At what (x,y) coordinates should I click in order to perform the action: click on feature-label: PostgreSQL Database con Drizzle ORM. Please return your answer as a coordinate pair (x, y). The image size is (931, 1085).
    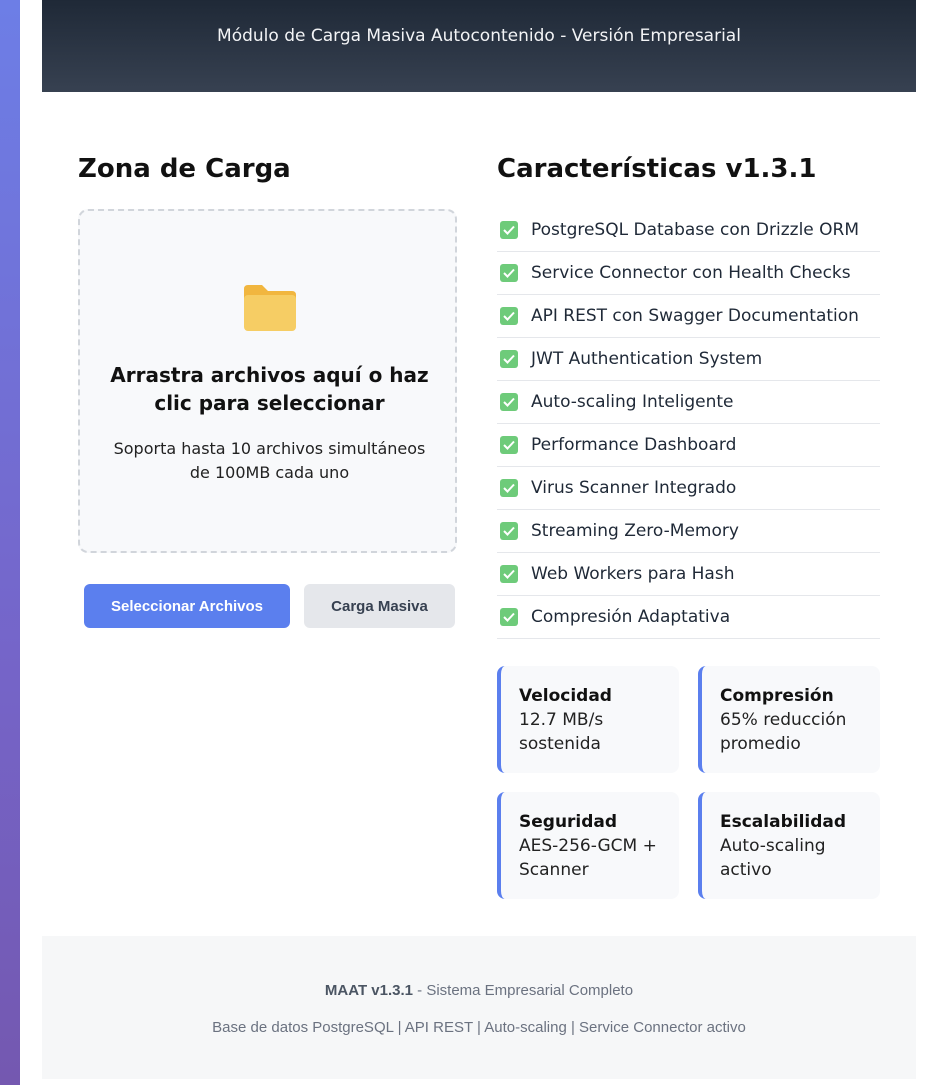
    Looking at the image, I should click on (695, 230).